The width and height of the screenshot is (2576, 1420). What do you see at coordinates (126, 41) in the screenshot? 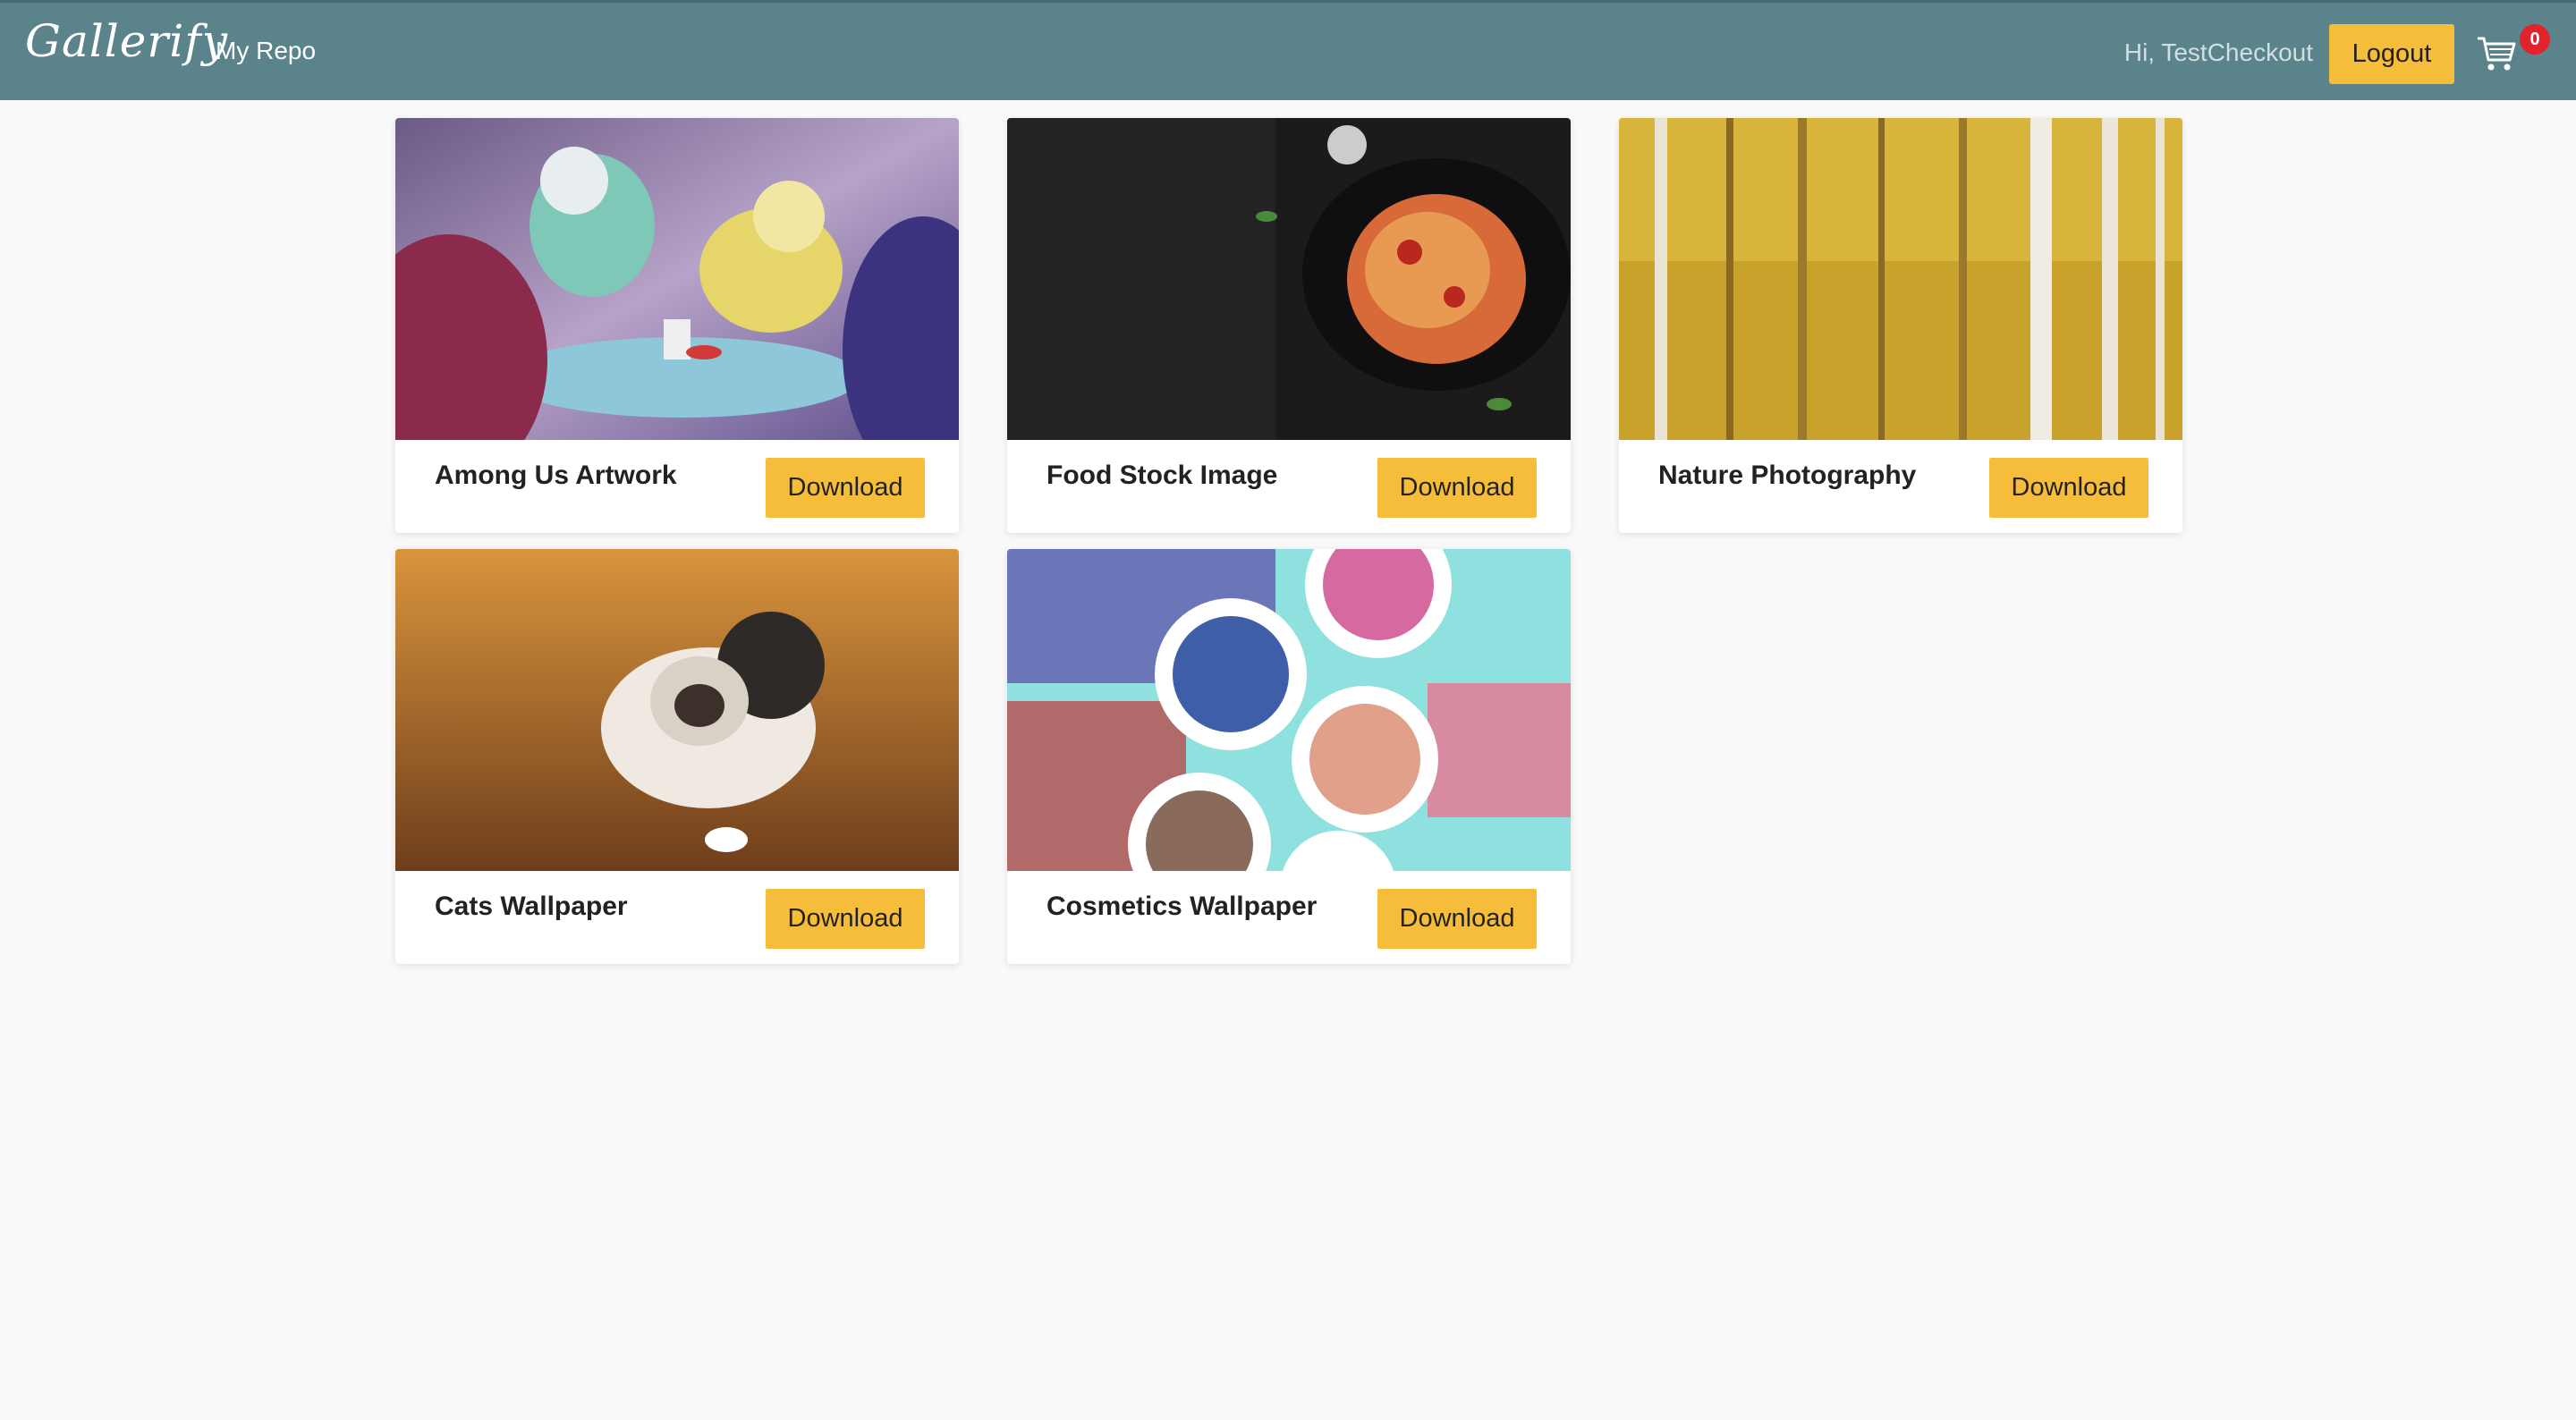
I see `brand-logo: Gallerify` at bounding box center [126, 41].